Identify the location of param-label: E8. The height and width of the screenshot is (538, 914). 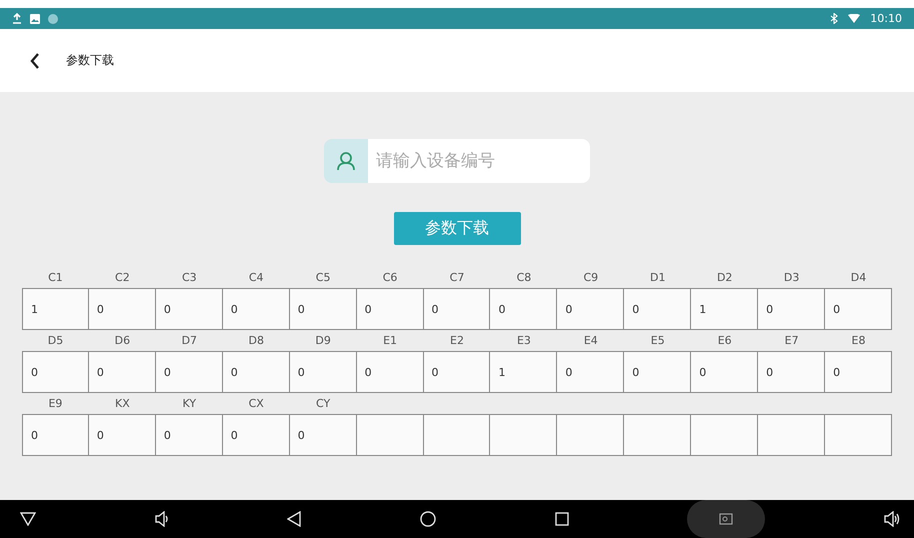
(859, 340).